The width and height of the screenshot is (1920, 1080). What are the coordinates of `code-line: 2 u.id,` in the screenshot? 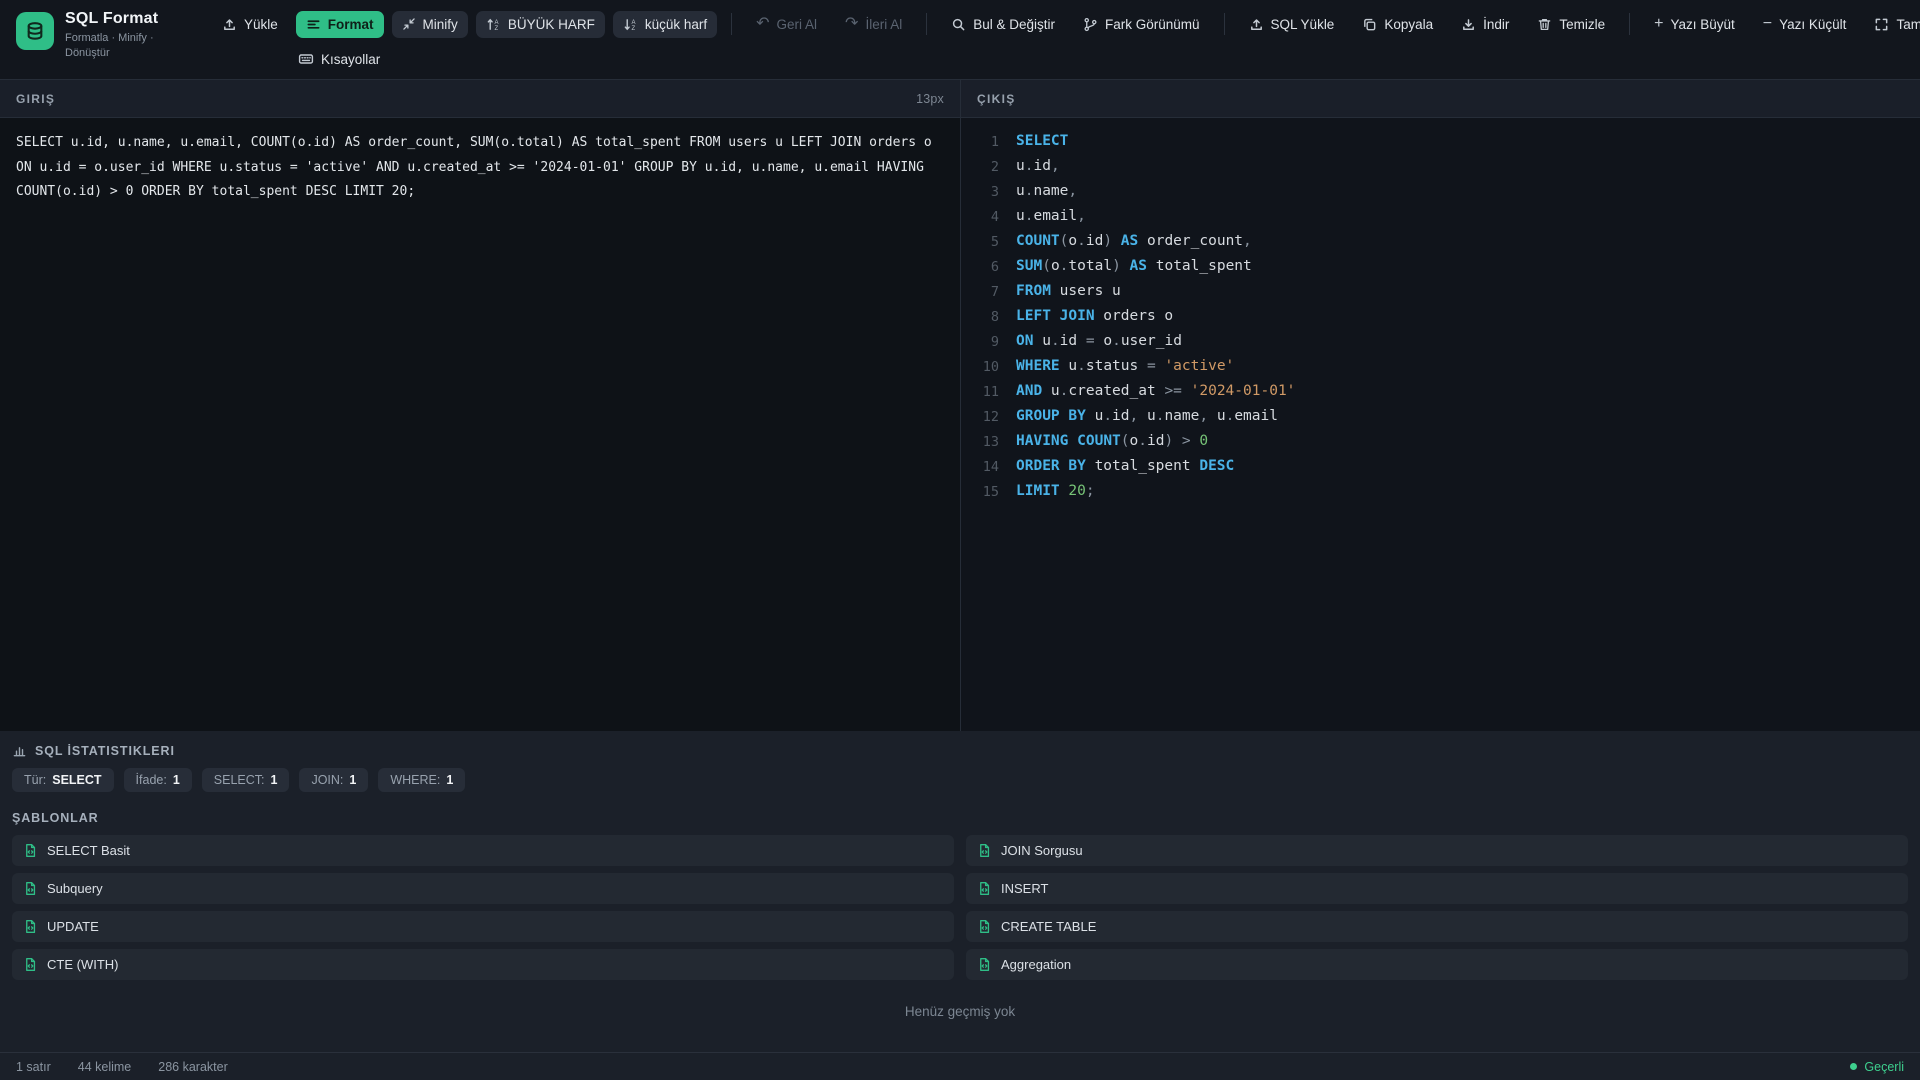 It's located at (1440, 166).